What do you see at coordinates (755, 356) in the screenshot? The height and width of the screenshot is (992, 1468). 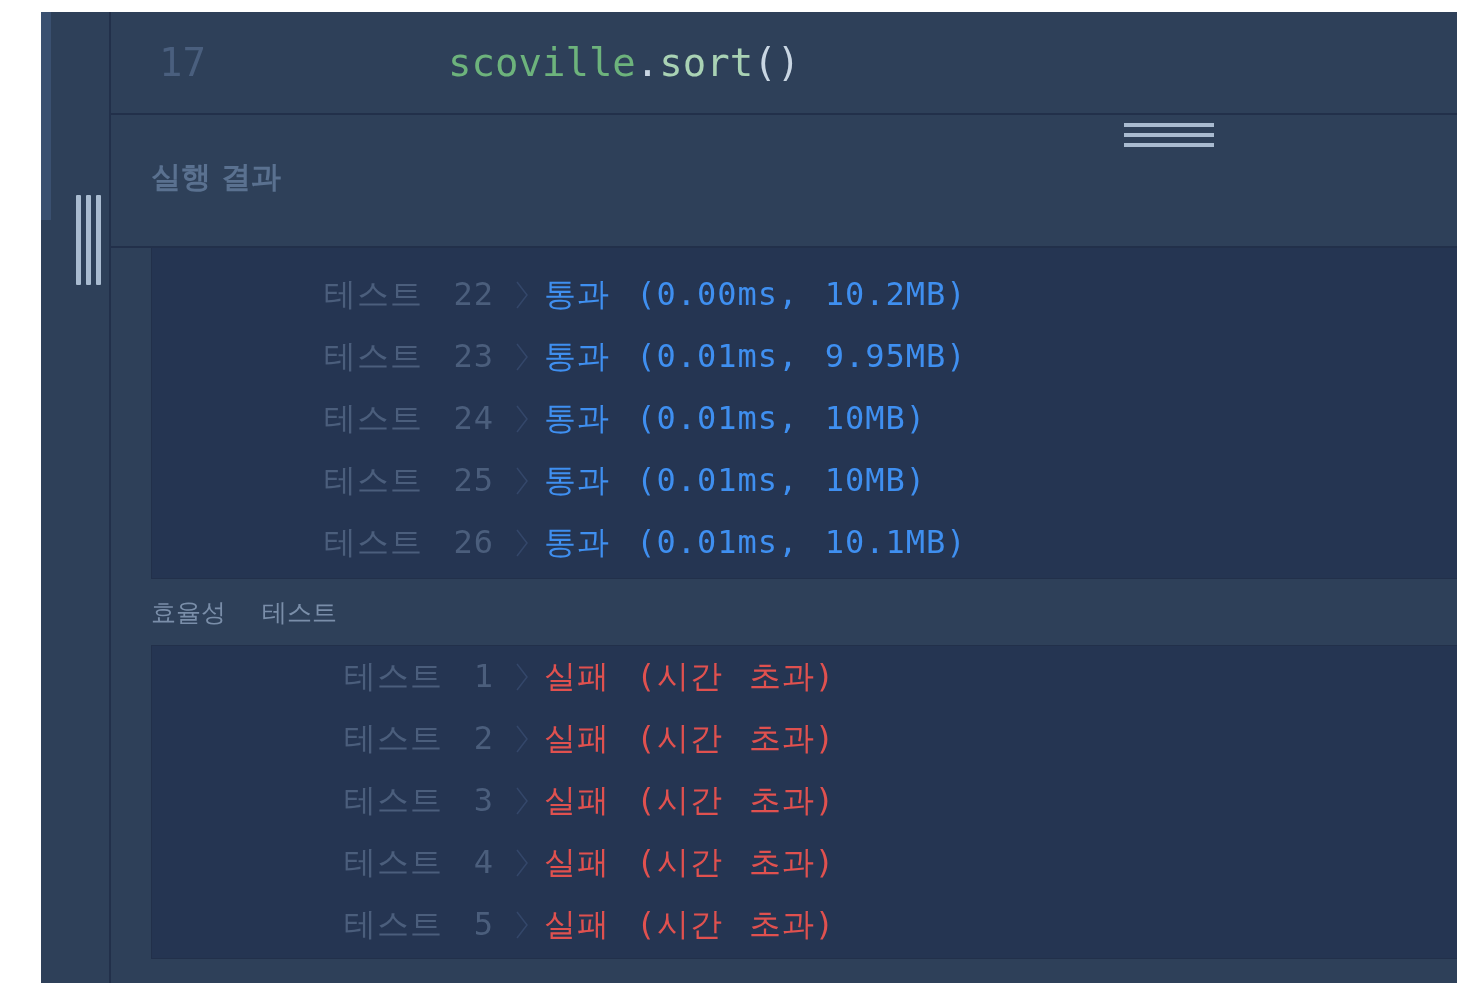 I see `test-result: 통과 (0.01ms, 9.95MB)` at bounding box center [755, 356].